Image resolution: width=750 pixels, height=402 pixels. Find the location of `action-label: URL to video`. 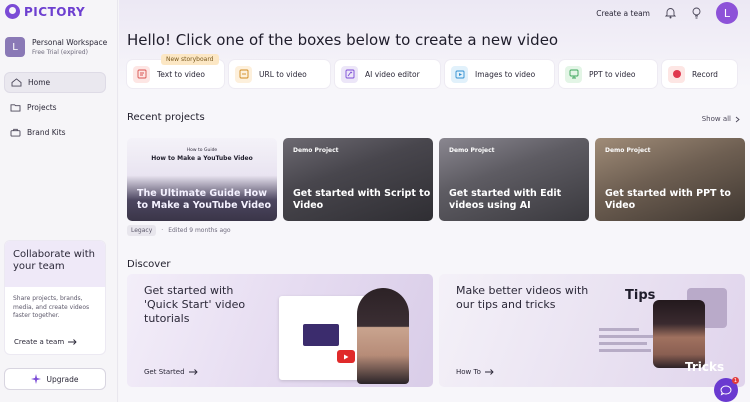

action-label: URL to video is located at coordinates (283, 74).